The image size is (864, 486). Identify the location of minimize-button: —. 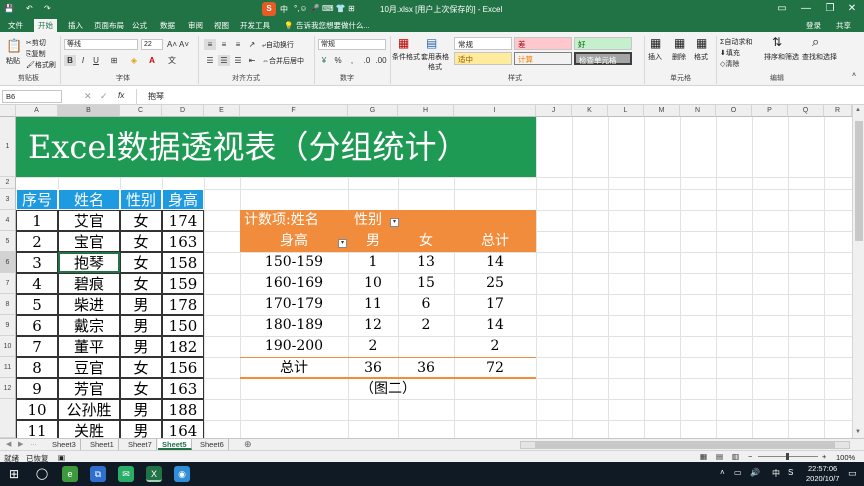
(806, 9).